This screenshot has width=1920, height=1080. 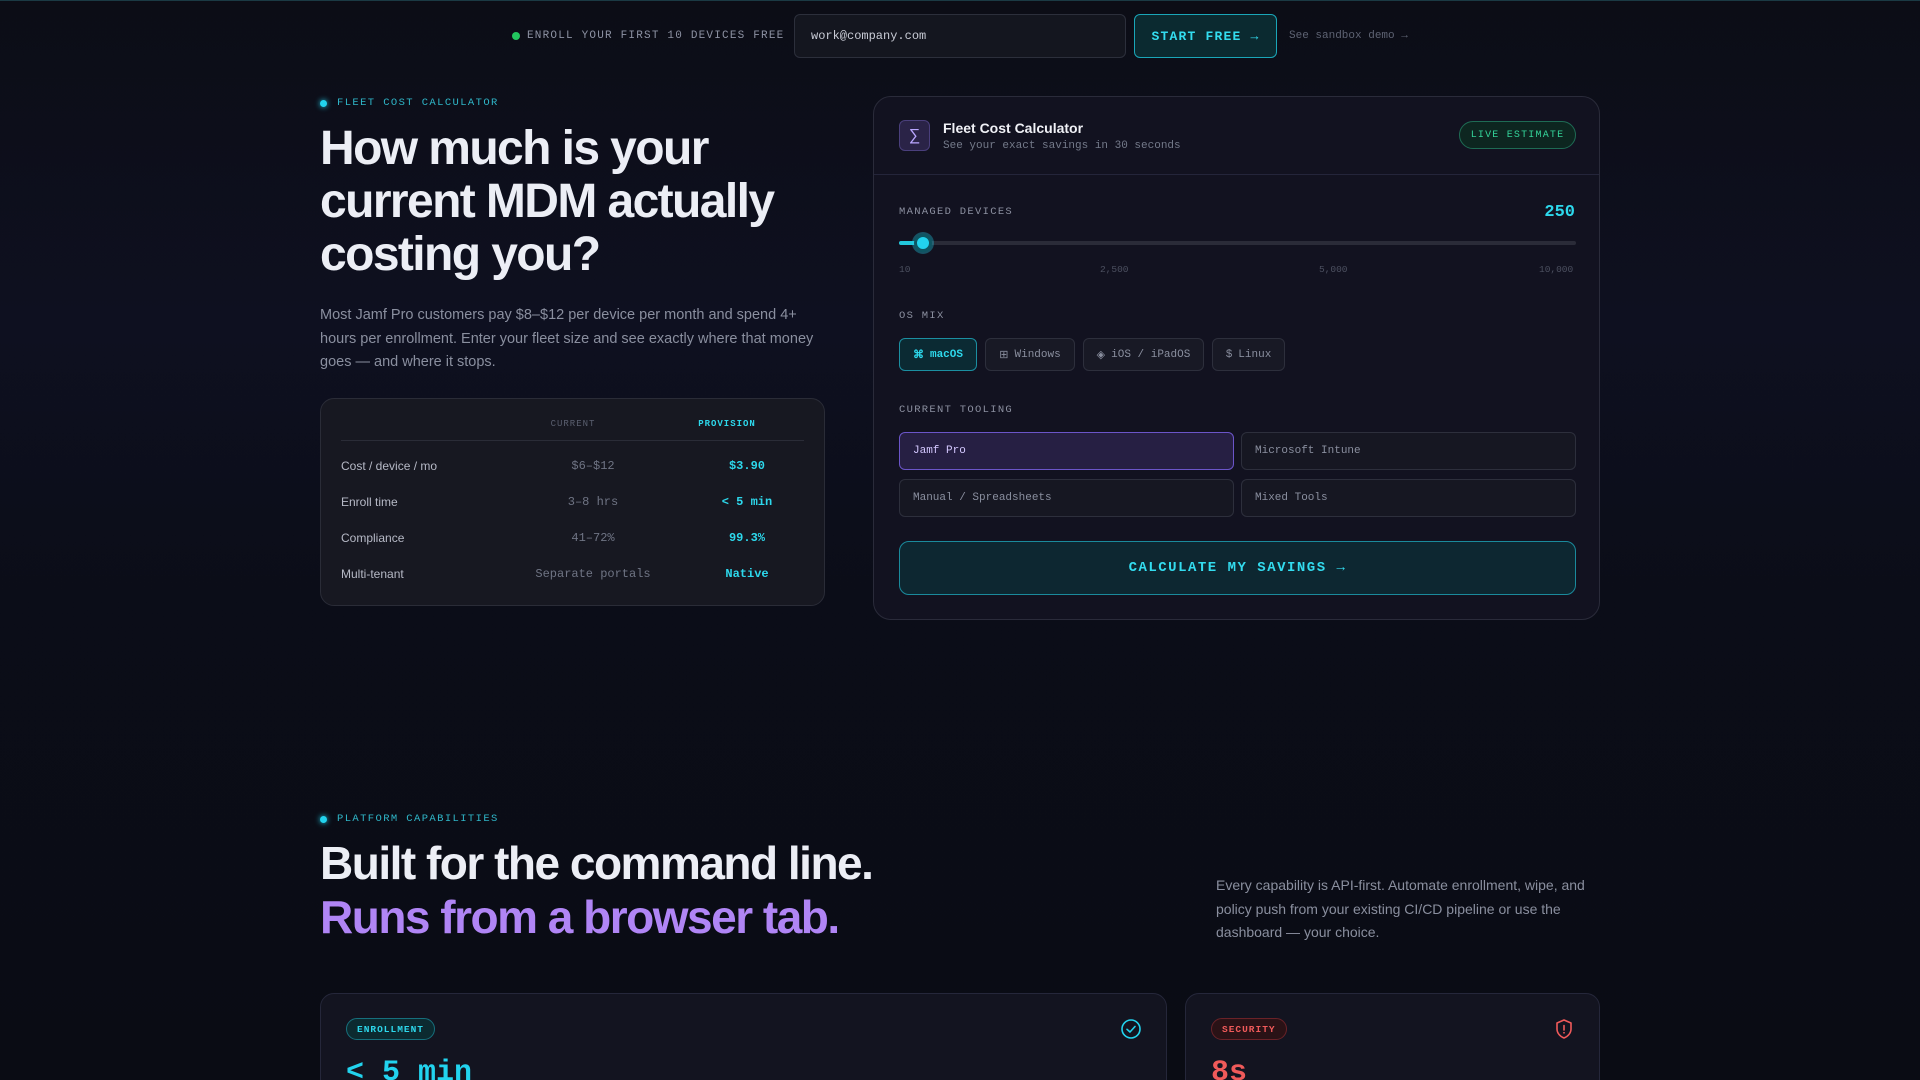 I want to click on enroll-note: ENROLL YOUR FIRST 10 DEVICES FREE, so click(x=648, y=36).